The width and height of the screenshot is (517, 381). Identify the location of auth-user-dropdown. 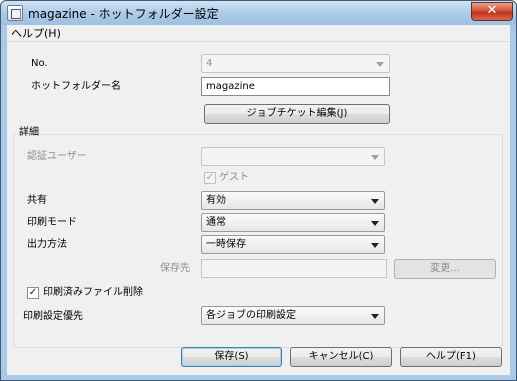
(293, 156).